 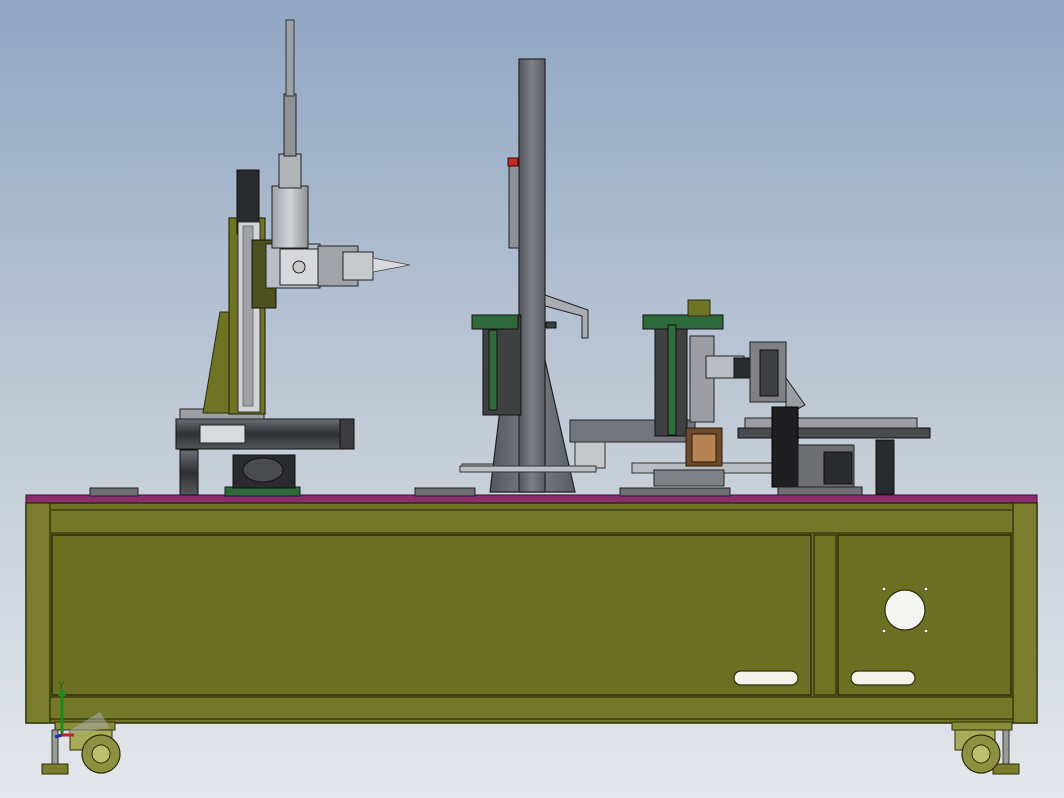 I want to click on arm-clamp, so click(x=551, y=325).